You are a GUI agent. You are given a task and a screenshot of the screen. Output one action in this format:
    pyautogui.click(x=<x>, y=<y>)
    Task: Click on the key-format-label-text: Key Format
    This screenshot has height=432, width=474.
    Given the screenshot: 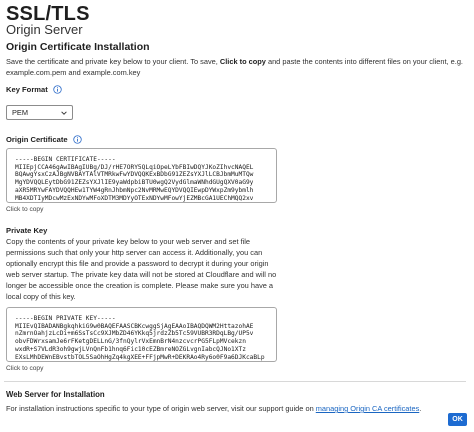 What is the action you would take?
    pyautogui.click(x=27, y=89)
    